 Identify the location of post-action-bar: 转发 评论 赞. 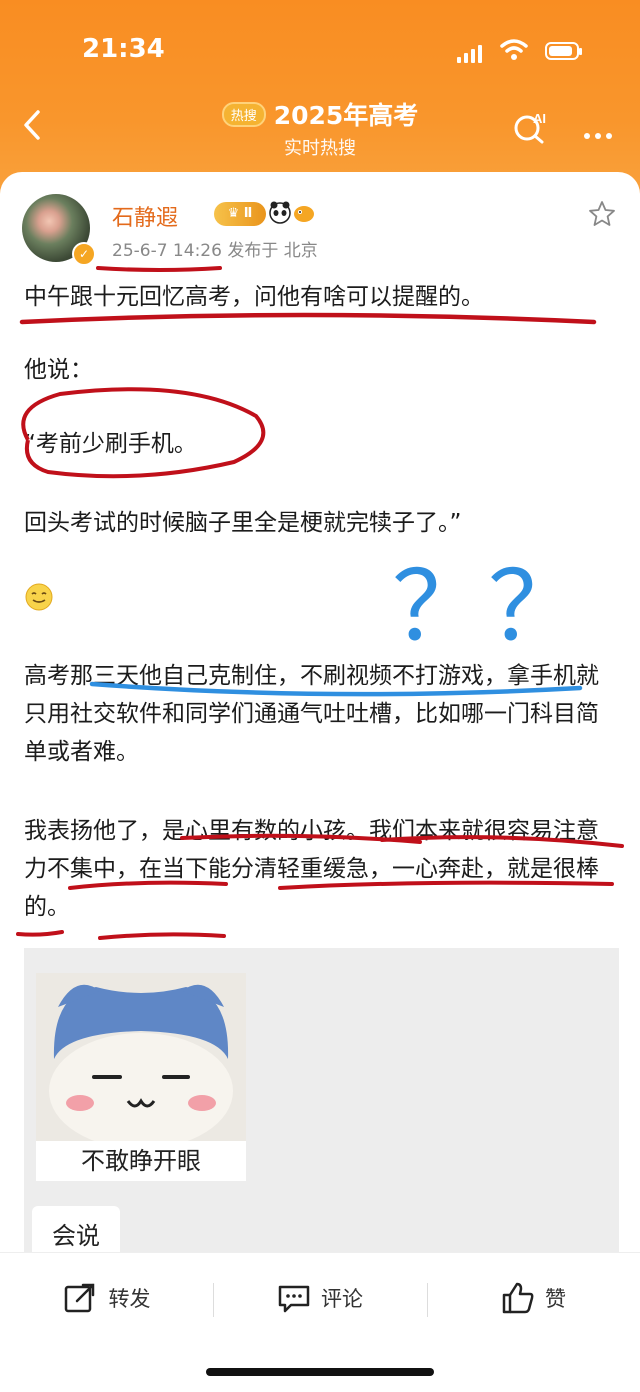
(320, 1297).